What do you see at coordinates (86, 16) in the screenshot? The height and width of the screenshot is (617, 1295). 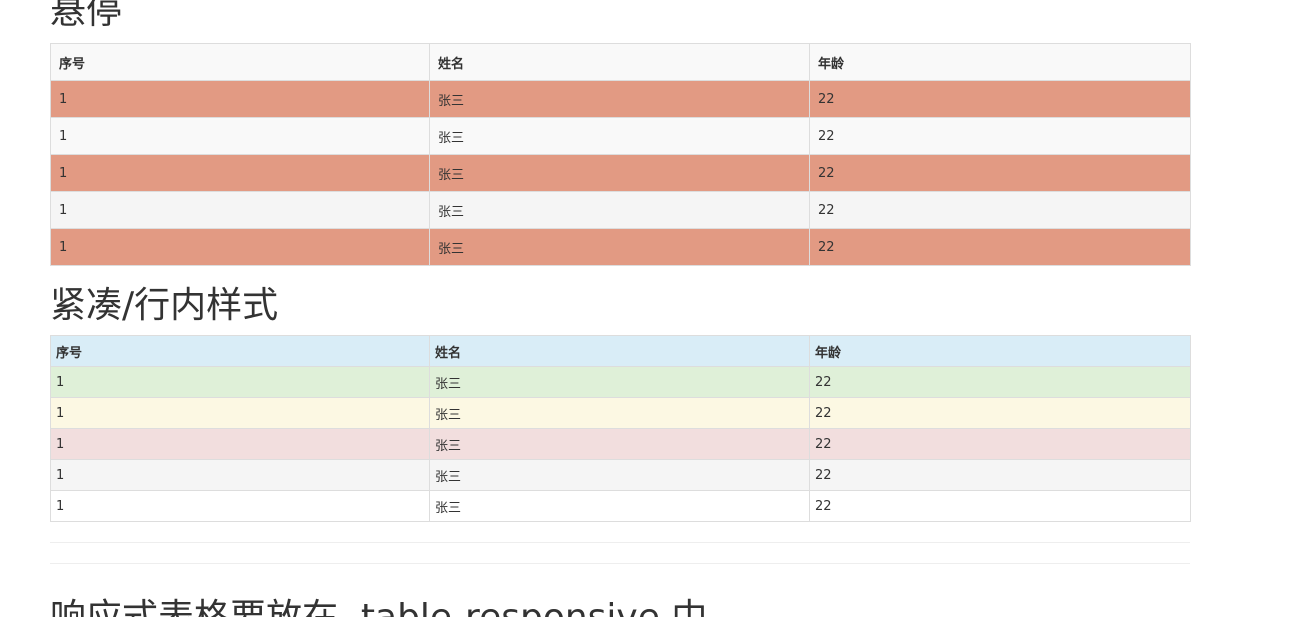 I see `section-title-hover: 悬停` at bounding box center [86, 16].